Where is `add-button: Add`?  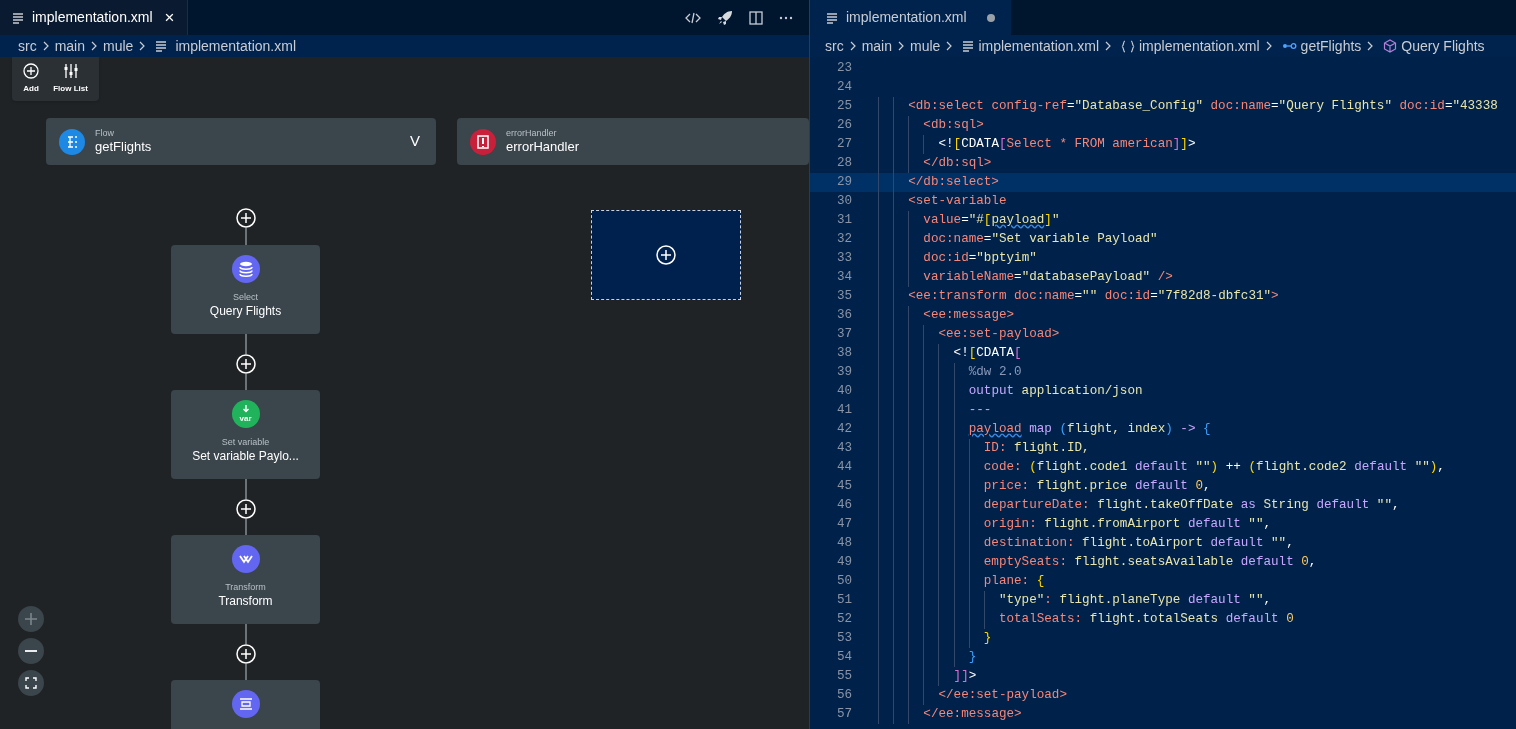 add-button: Add is located at coordinates (31, 79).